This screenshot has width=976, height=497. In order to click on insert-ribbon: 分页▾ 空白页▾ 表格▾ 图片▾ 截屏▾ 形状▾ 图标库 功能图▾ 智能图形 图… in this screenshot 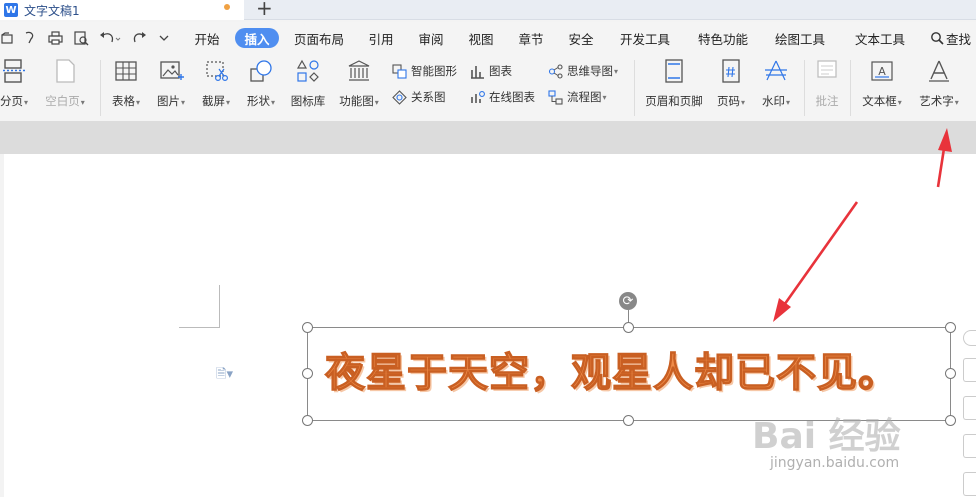, I will do `click(488, 88)`.